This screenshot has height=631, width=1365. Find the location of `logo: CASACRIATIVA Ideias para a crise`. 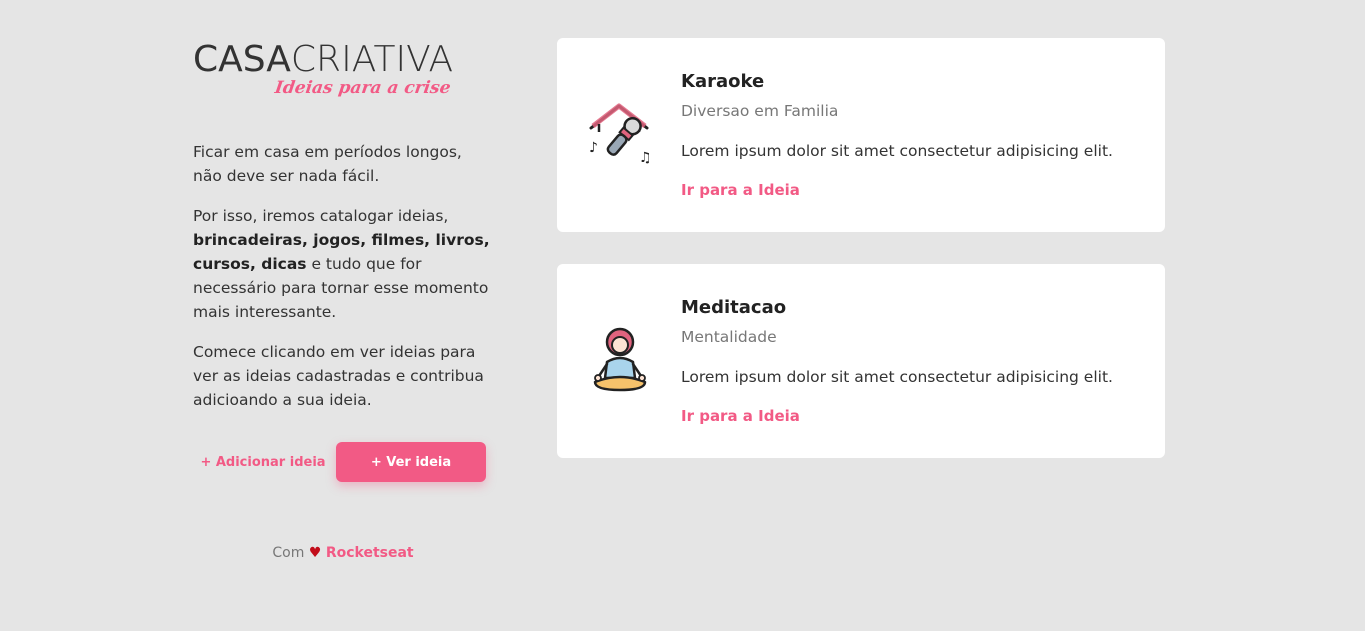

logo: CASACRIATIVA Ideias para a crise is located at coordinates (339, 72).